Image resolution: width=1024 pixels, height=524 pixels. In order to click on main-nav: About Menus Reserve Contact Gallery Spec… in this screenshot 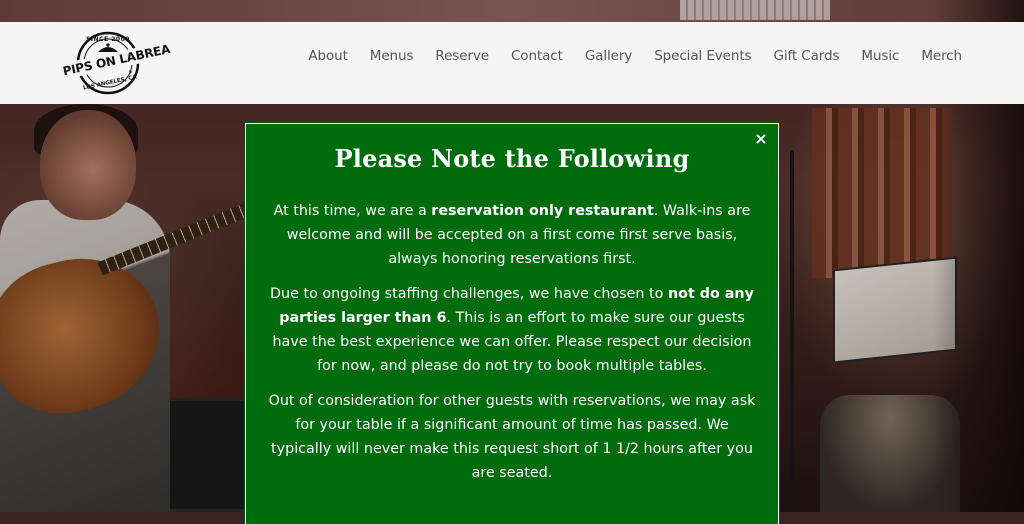, I will do `click(624, 56)`.